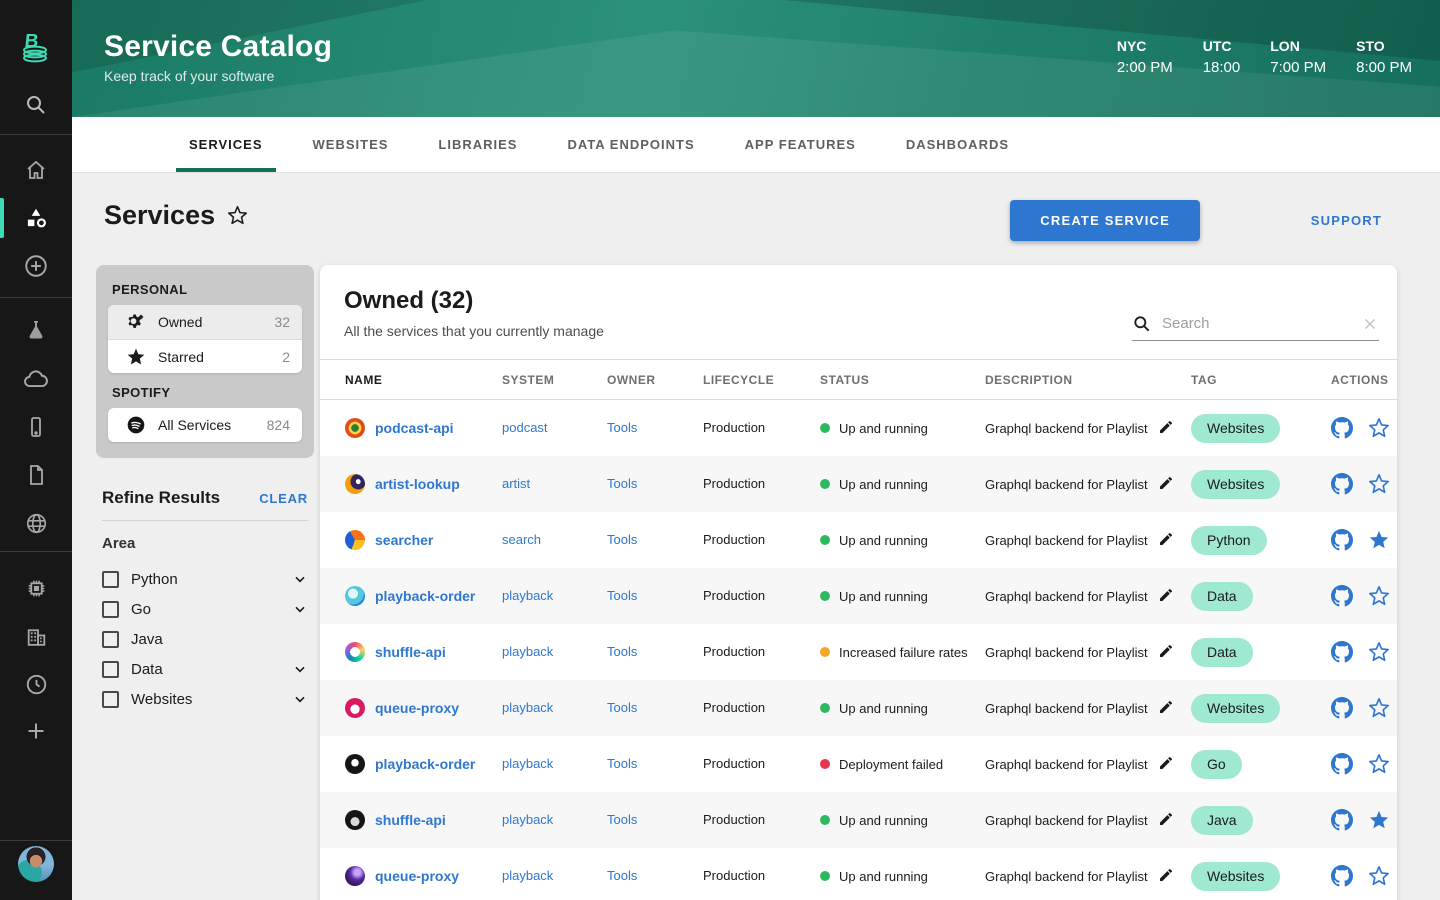 The height and width of the screenshot is (900, 1440). Describe the element at coordinates (525, 427) in the screenshot. I see `system-link: podcast` at that location.